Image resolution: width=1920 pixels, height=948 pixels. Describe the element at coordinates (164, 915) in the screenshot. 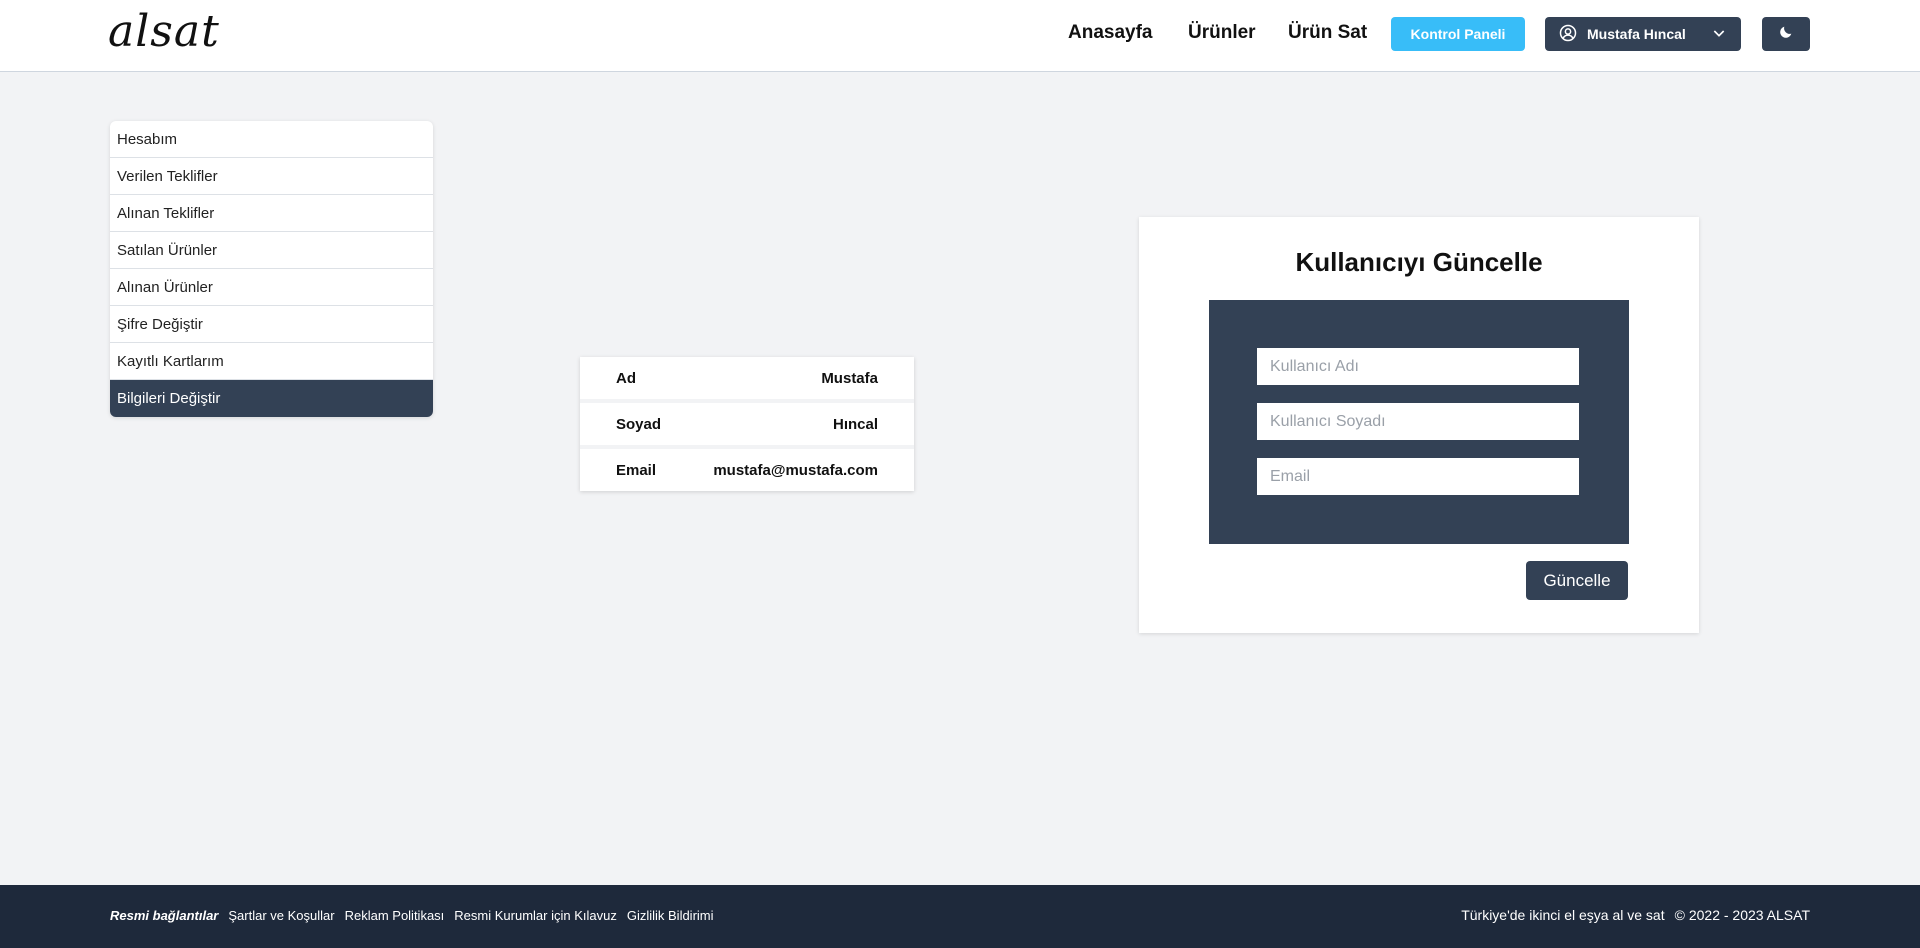

I see `footer-link-official: Resmi bağlantılar` at that location.